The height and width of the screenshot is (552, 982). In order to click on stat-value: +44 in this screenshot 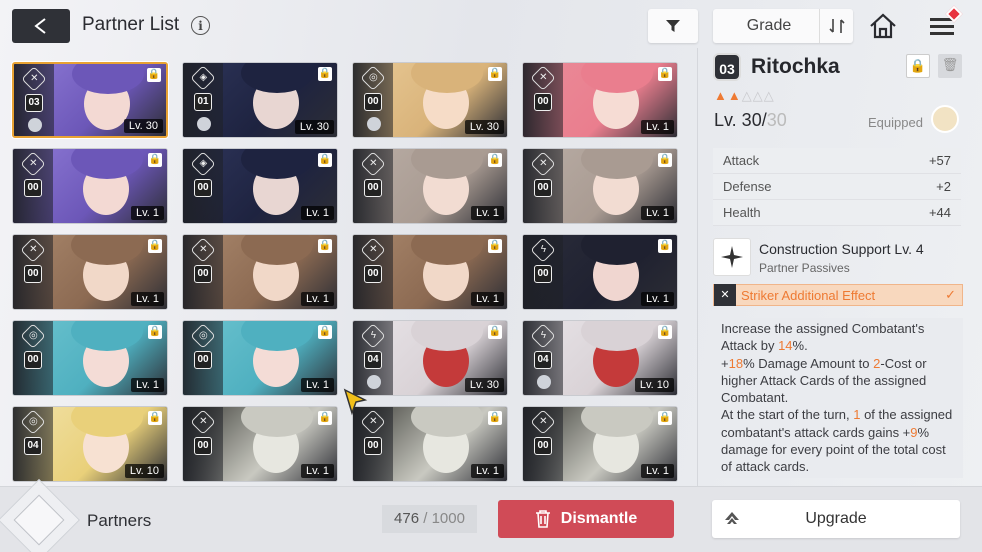, I will do `click(939, 212)`.